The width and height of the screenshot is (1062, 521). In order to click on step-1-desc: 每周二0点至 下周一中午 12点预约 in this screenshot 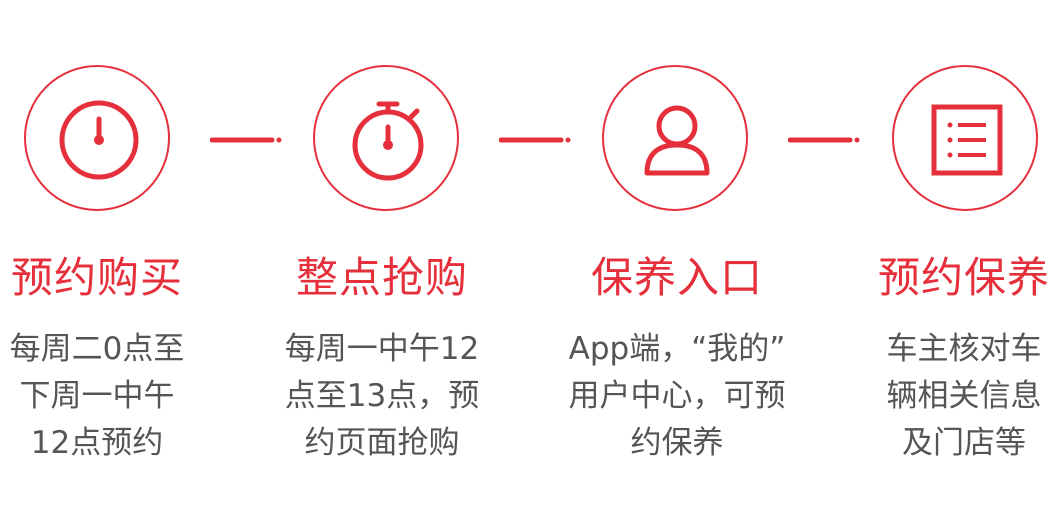, I will do `click(113, 396)`.